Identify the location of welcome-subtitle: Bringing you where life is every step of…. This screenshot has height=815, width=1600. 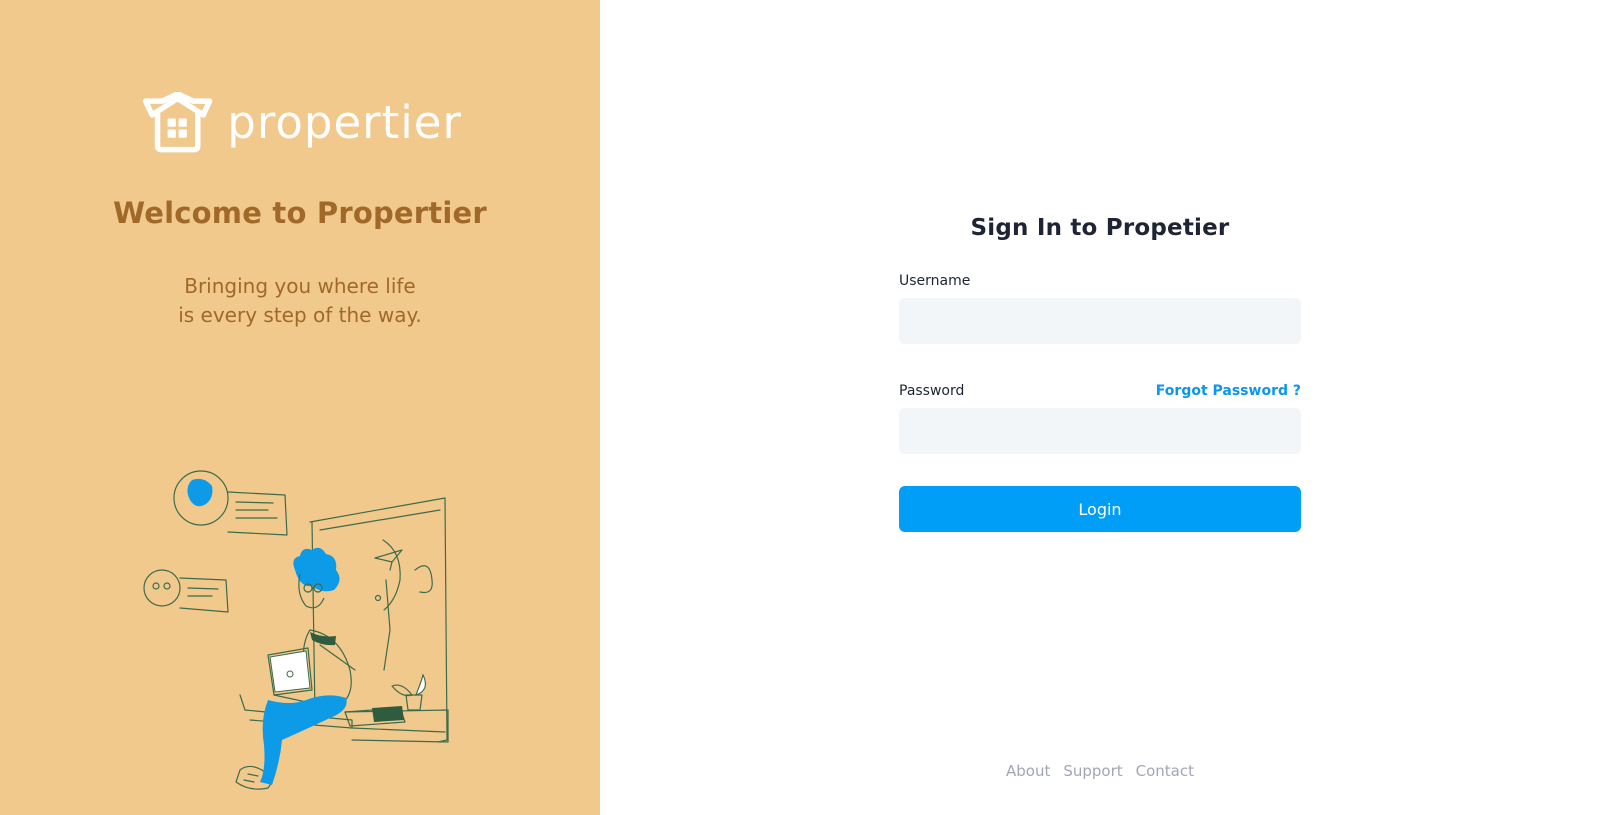
(300, 301).